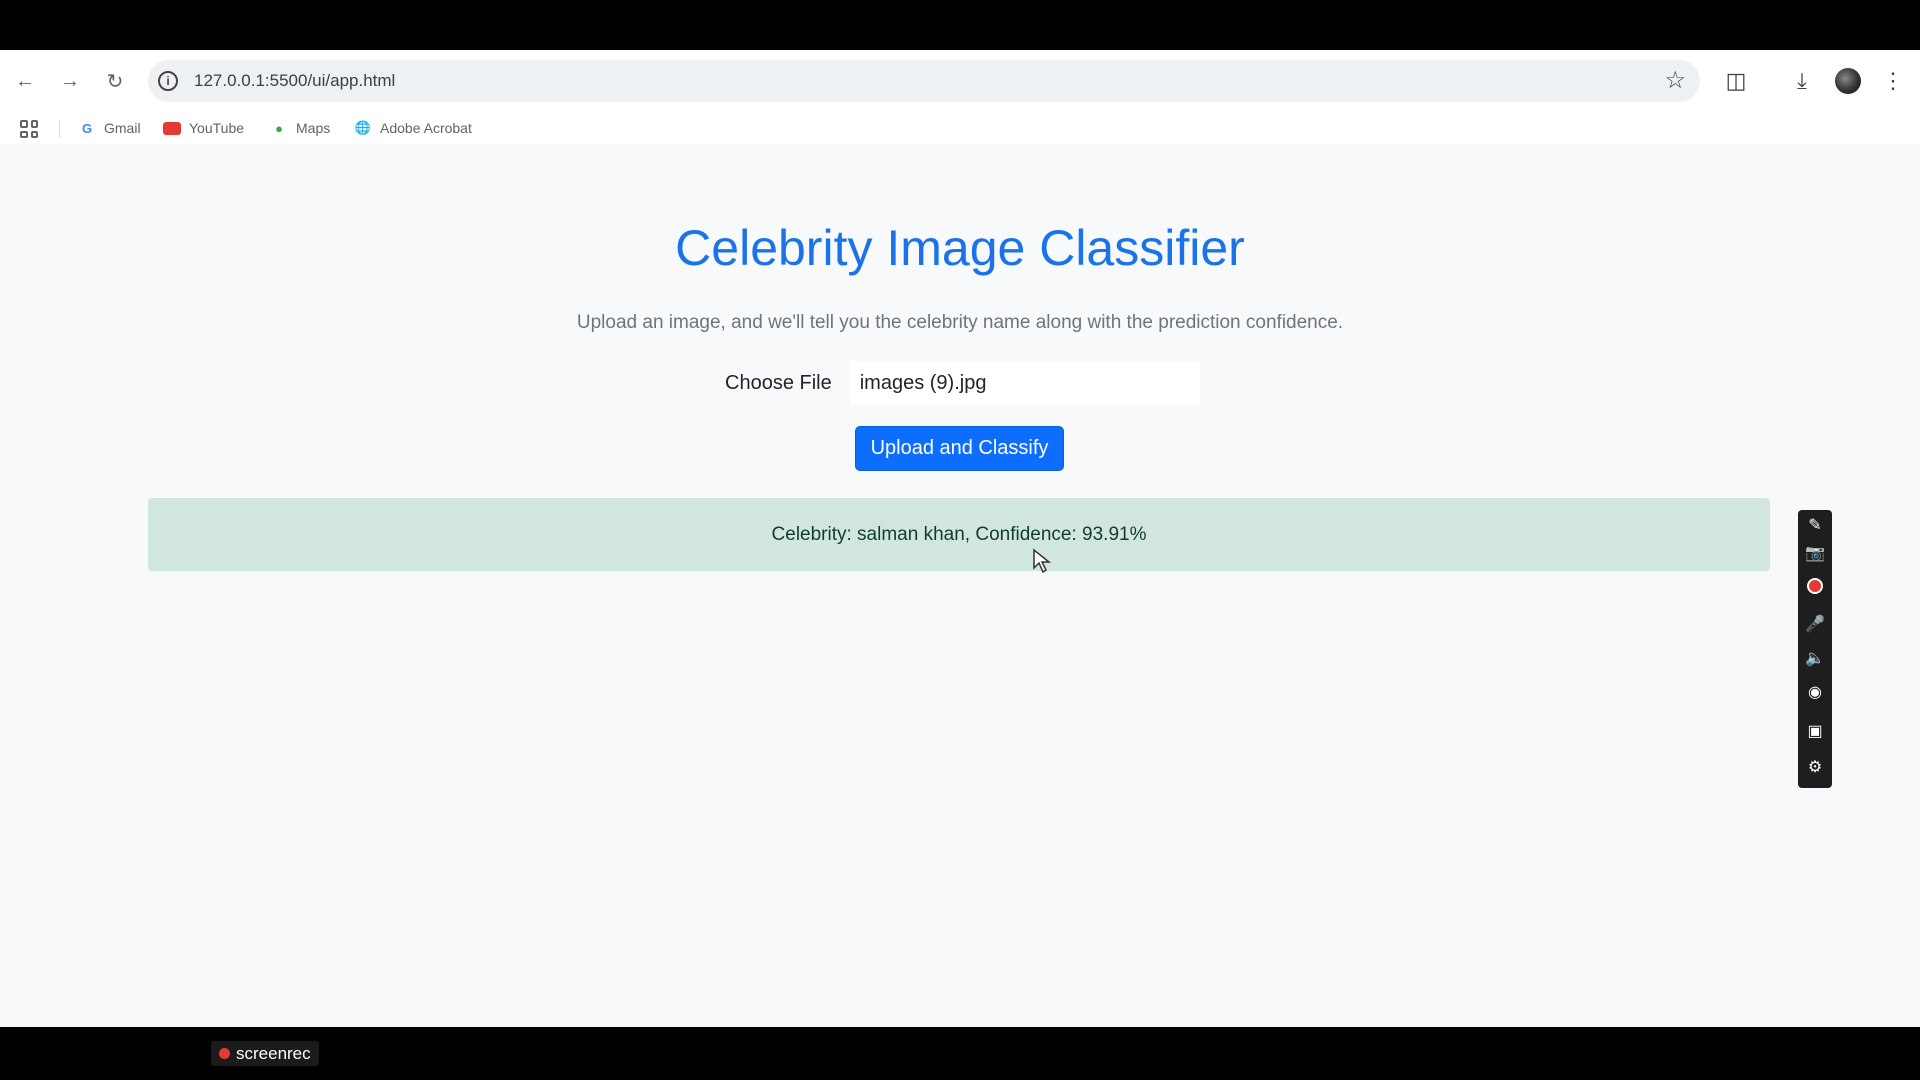  Describe the element at coordinates (1802, 81) in the screenshot. I see `download-icon: ⤓` at that location.